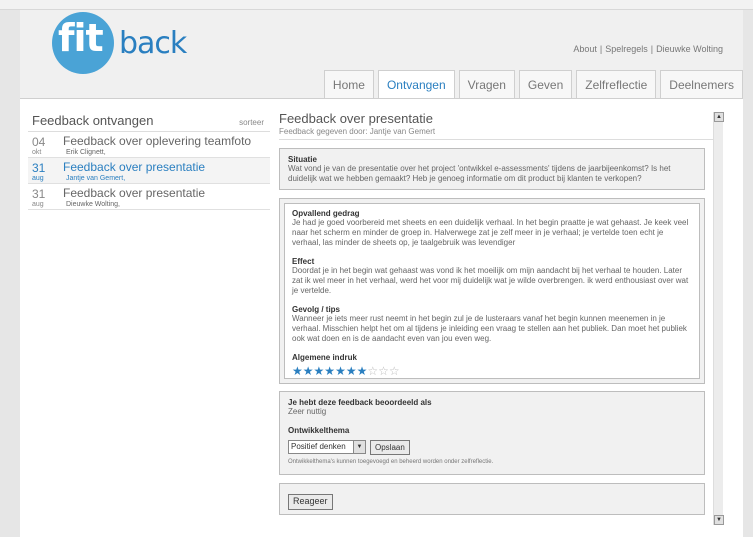  I want to click on opvallend-heading: Opvallend gedrag, so click(326, 213).